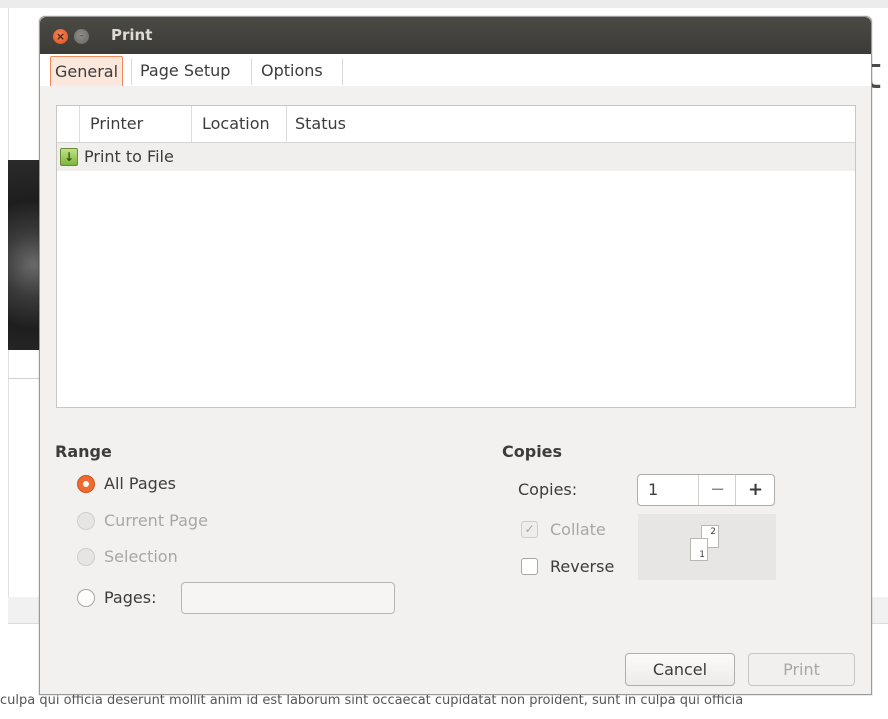  What do you see at coordinates (529, 566) in the screenshot?
I see `reverse-checkbox` at bounding box center [529, 566].